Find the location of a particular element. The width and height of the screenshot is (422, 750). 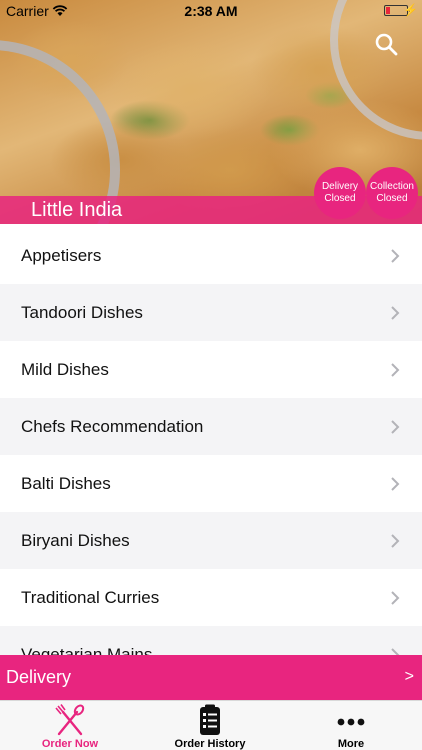

menu-category-label: Mild Dishes is located at coordinates (65, 369).